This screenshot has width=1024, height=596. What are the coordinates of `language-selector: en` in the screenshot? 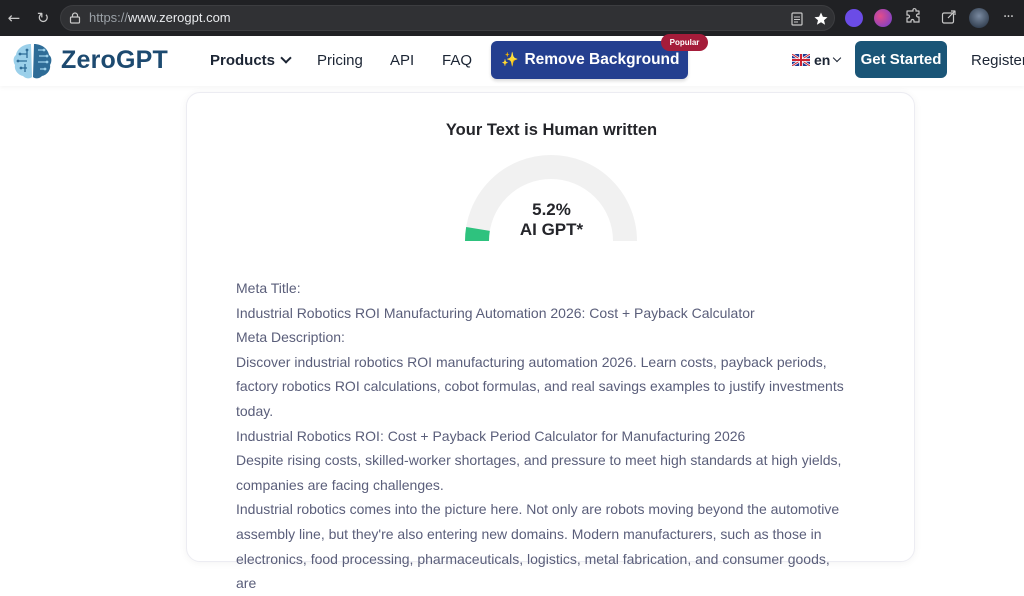 It's located at (817, 60).